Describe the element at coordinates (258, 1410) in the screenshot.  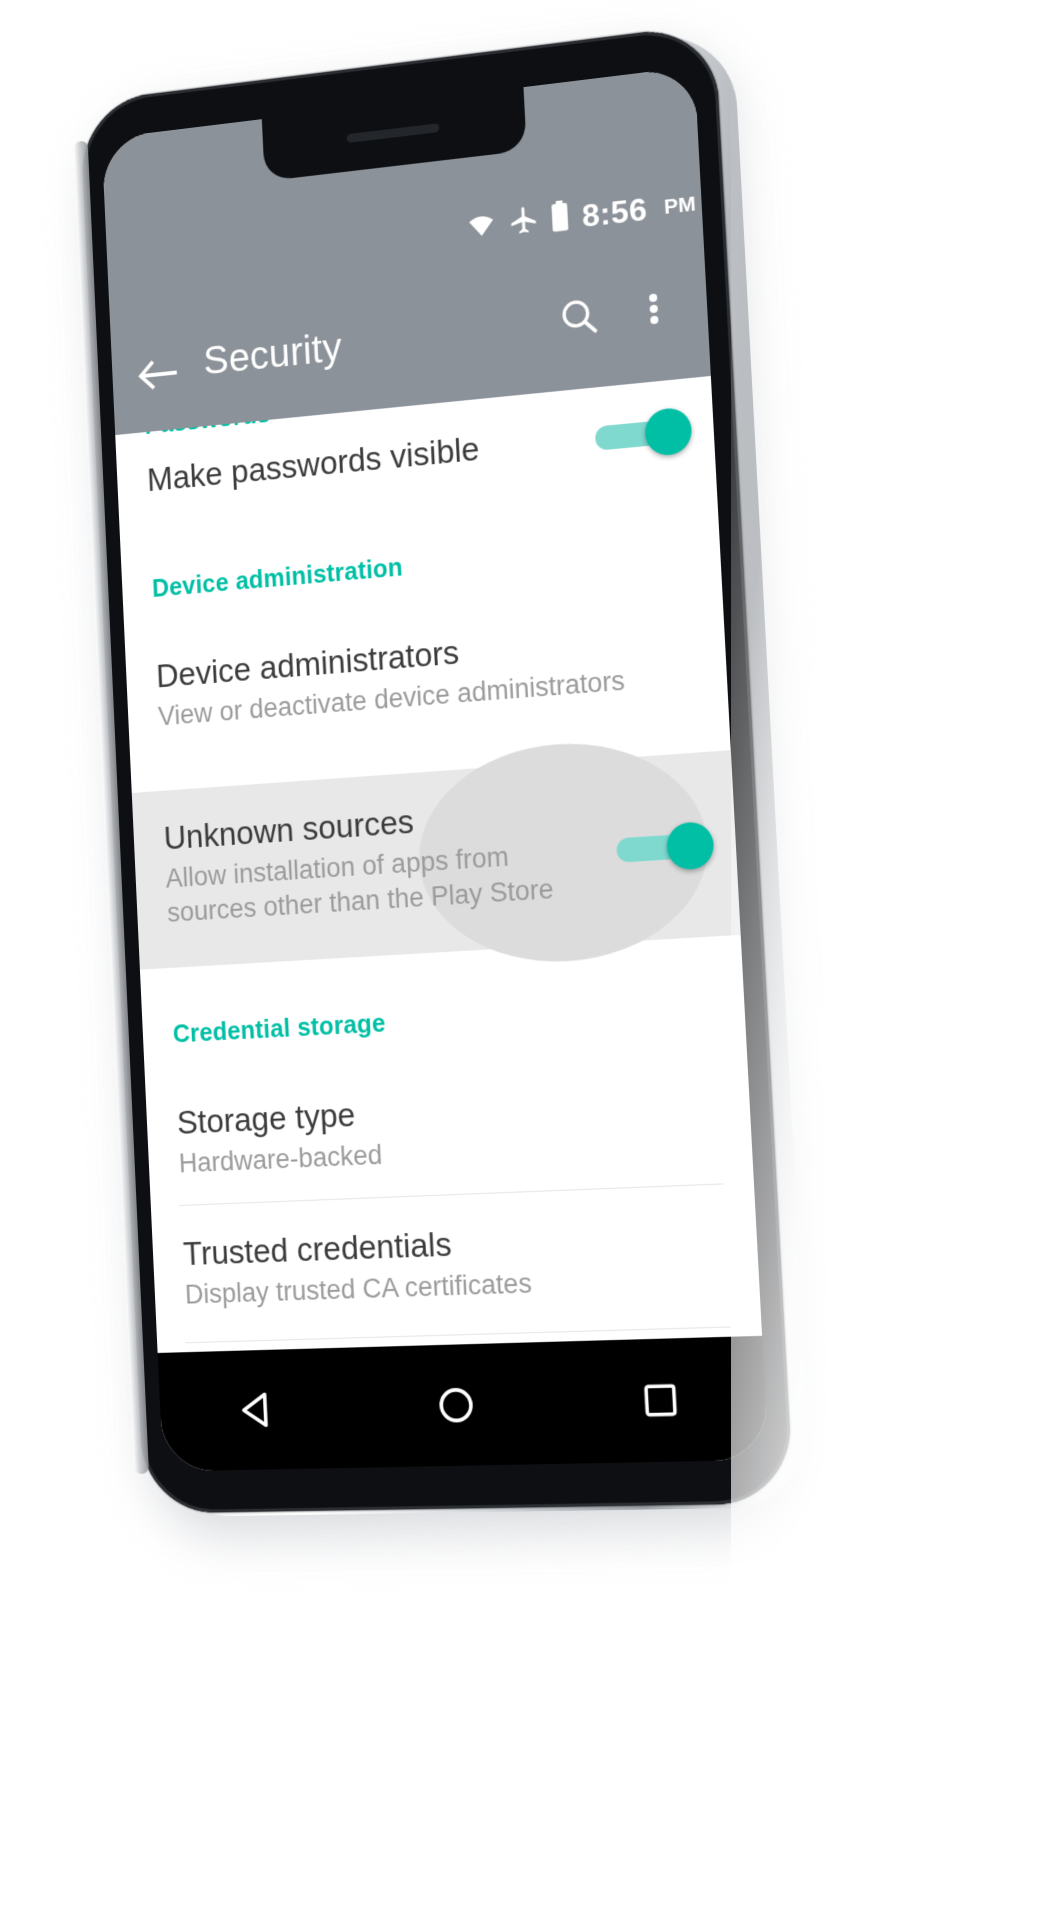
I see `nav-back-triangle-icon` at that location.